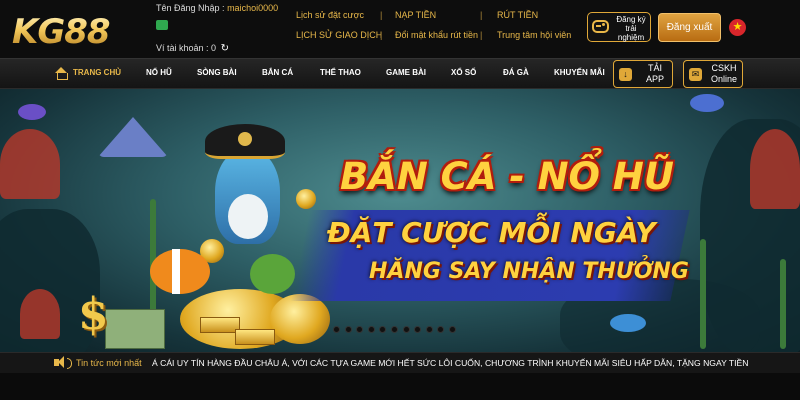 This screenshot has width=800, height=400. I want to click on support-line2: Online, so click(723, 79).